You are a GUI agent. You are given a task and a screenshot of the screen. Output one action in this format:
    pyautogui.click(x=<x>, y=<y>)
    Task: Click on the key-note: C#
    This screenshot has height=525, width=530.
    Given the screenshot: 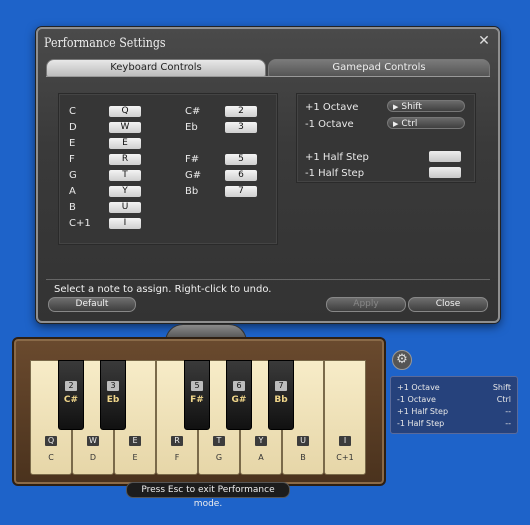 What is the action you would take?
    pyautogui.click(x=71, y=400)
    